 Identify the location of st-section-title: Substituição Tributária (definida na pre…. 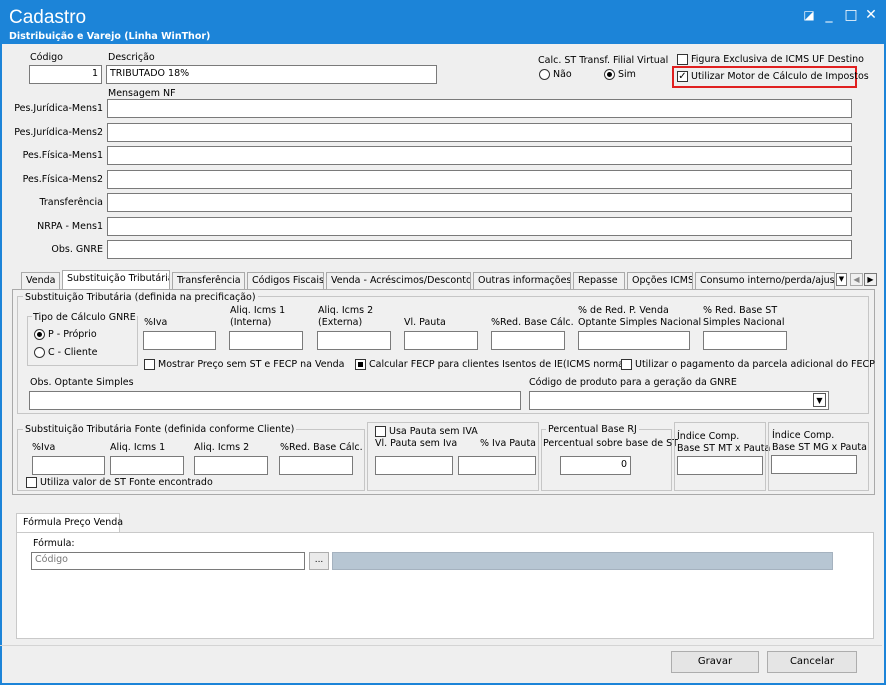
(140, 297).